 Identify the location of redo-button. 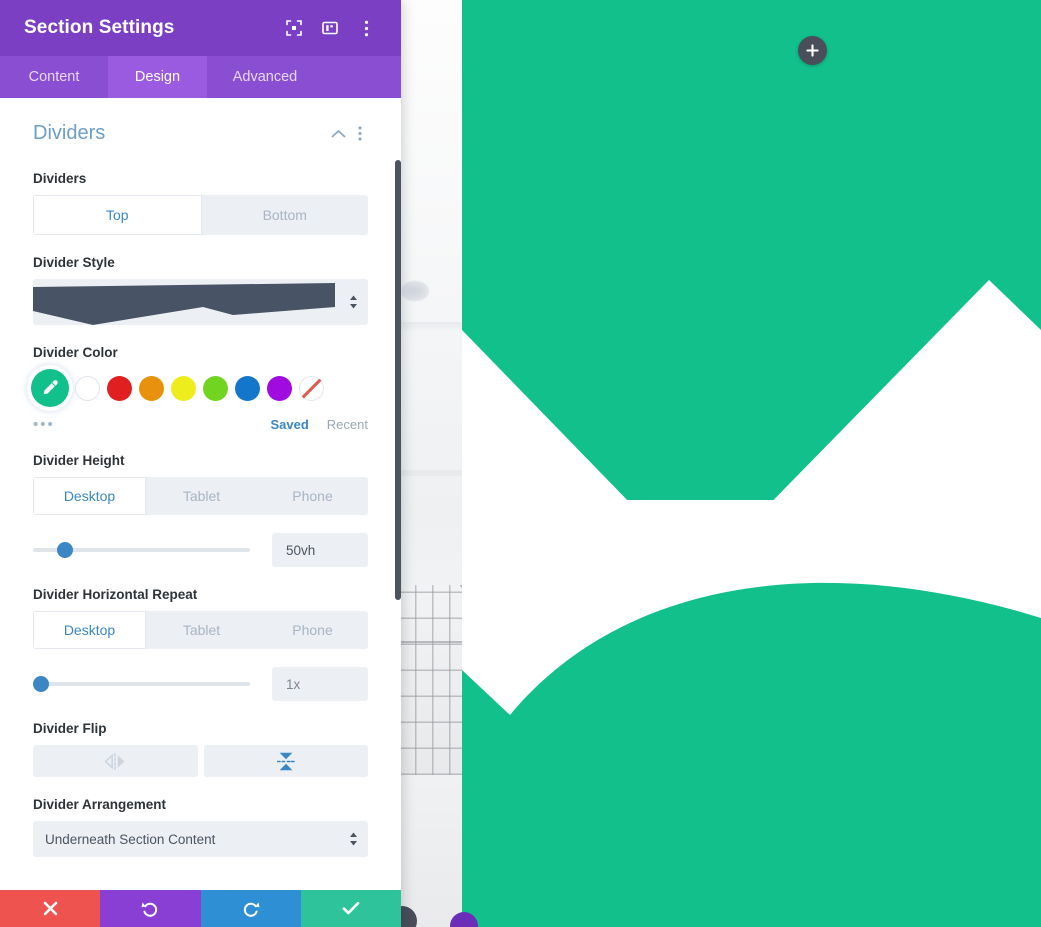
(250, 908).